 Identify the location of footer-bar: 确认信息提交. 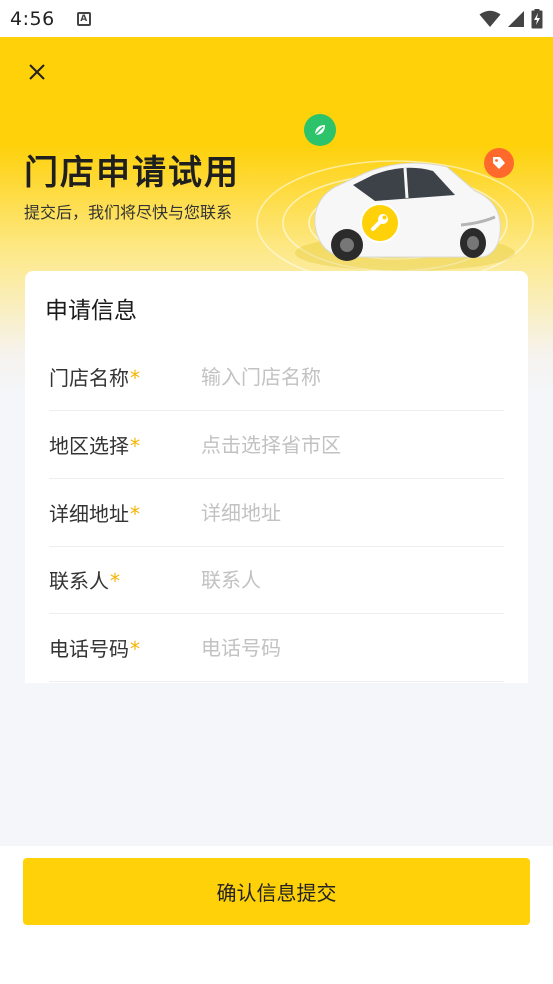
(276, 915).